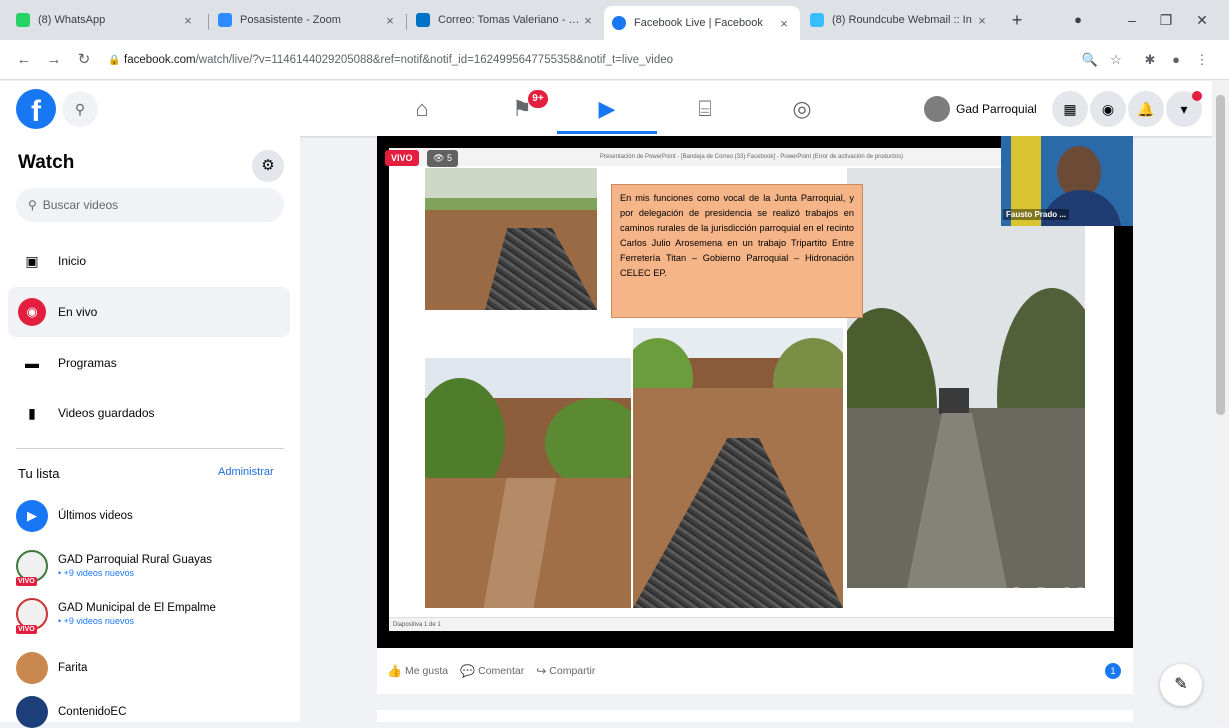  What do you see at coordinates (705, 109) in the screenshot?
I see `marketplace-icon: ⌸` at bounding box center [705, 109].